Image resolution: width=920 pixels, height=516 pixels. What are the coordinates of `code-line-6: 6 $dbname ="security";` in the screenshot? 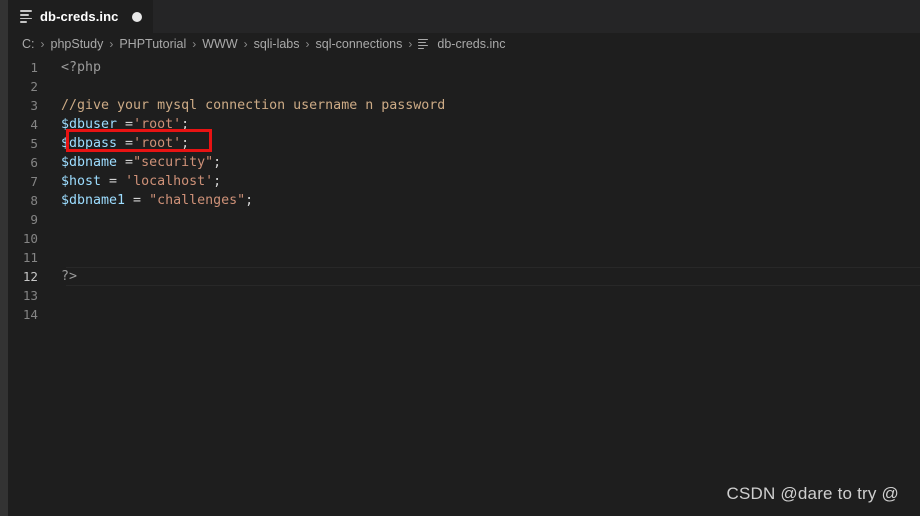 It's located at (460, 162).